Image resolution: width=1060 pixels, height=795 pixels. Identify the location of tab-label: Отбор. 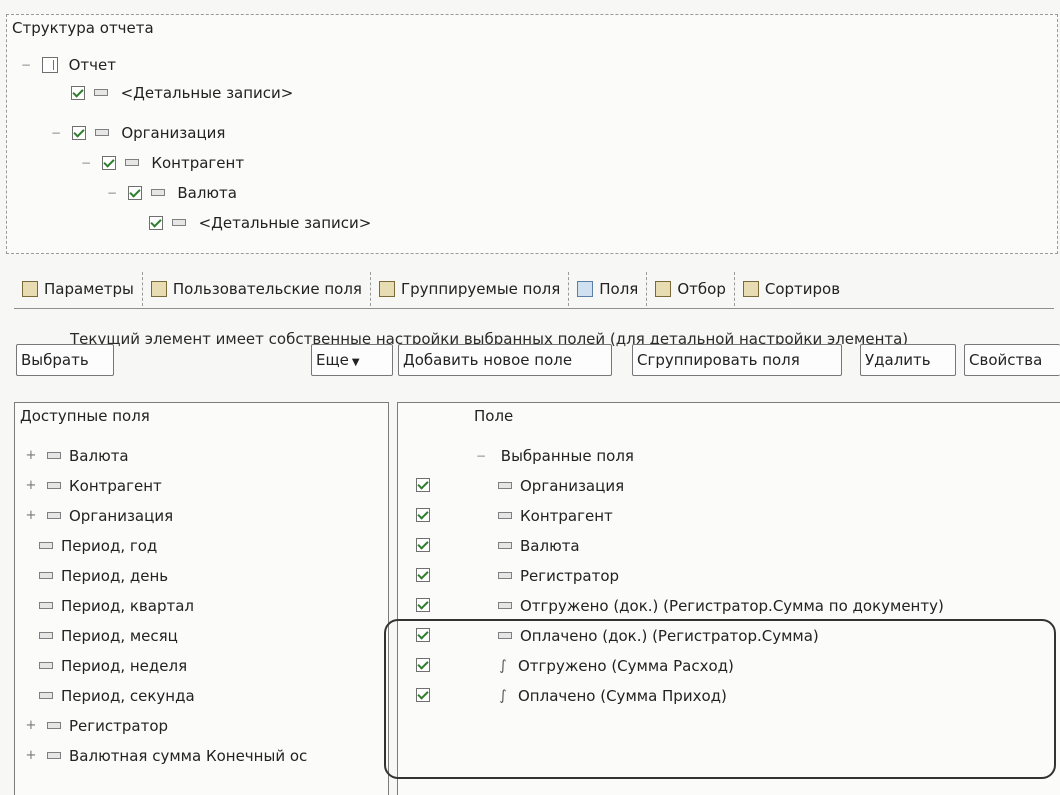
(701, 289).